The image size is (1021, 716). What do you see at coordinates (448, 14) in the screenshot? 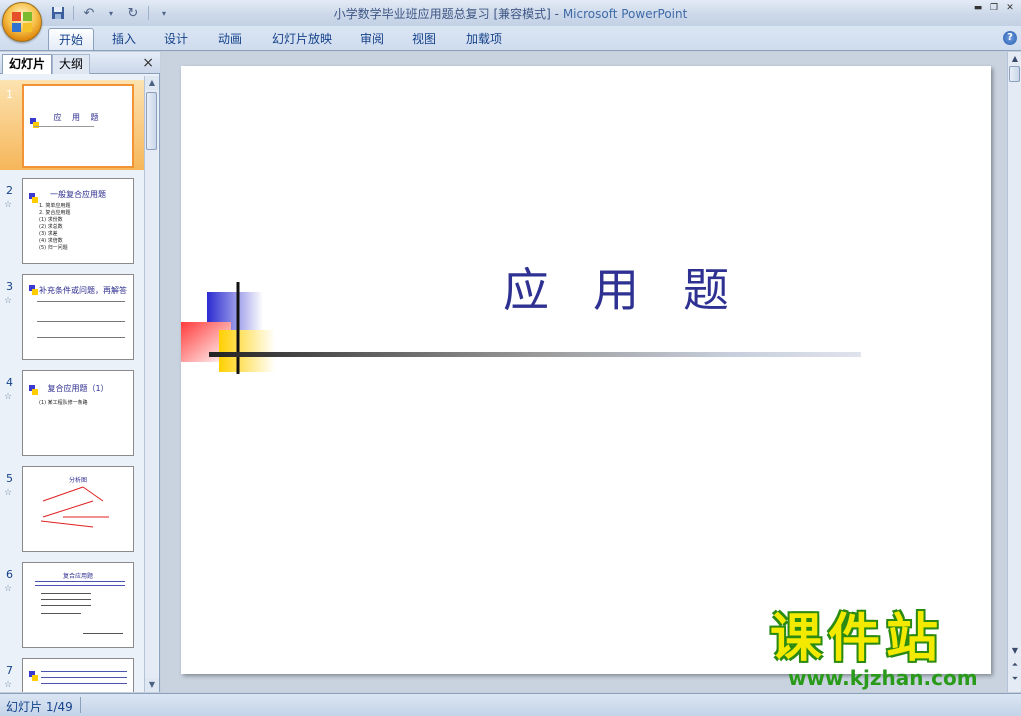
I see `document-title: 小学数学毕业班应用题总复习 [兼容模式] -` at bounding box center [448, 14].